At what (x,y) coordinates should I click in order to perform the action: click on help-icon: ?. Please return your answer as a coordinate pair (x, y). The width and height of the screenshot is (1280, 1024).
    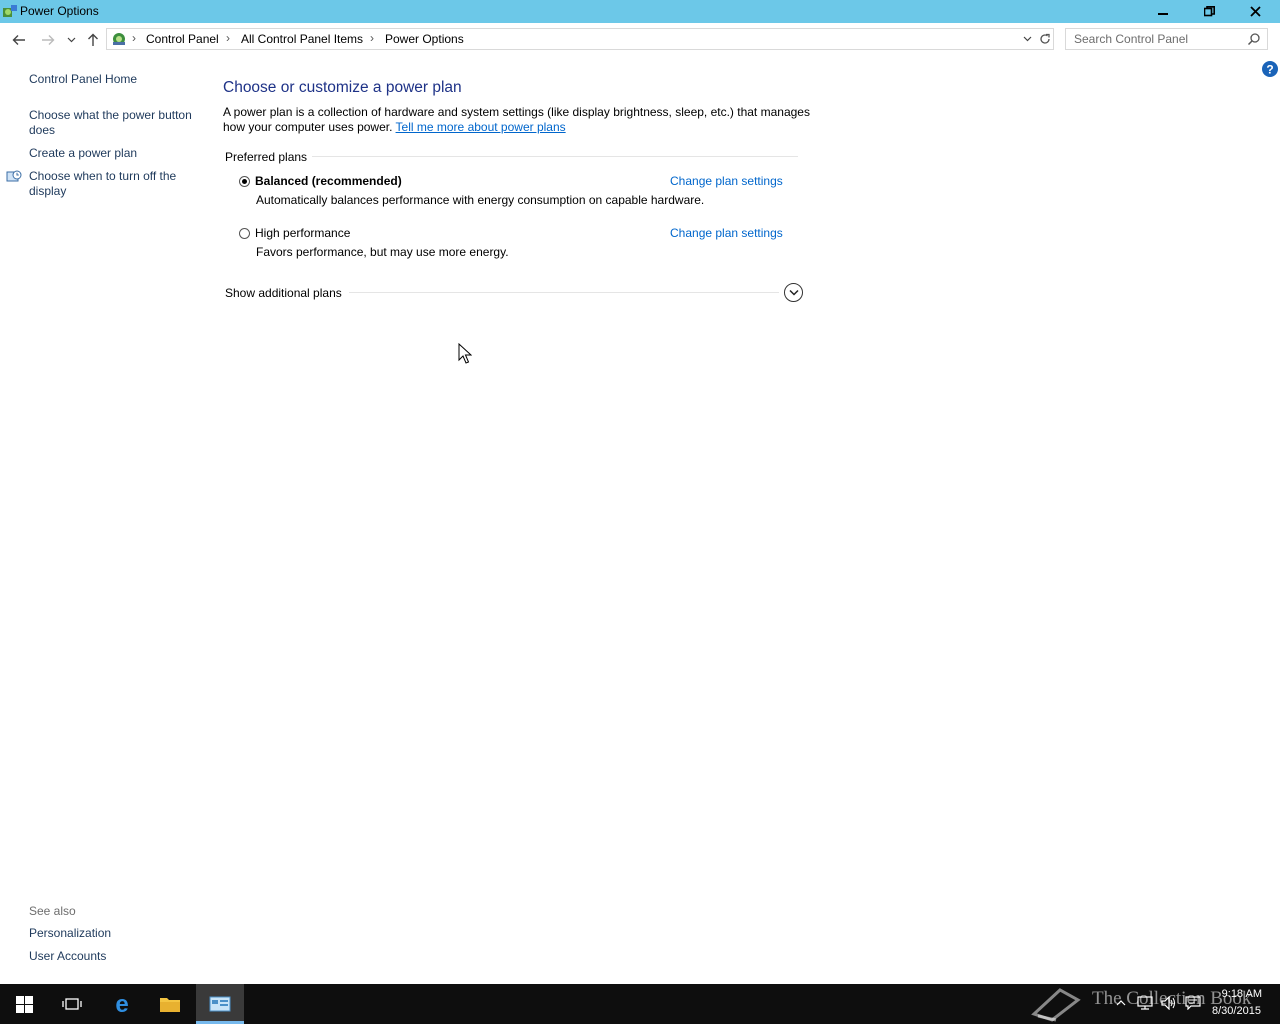
    Looking at the image, I should click on (1270, 69).